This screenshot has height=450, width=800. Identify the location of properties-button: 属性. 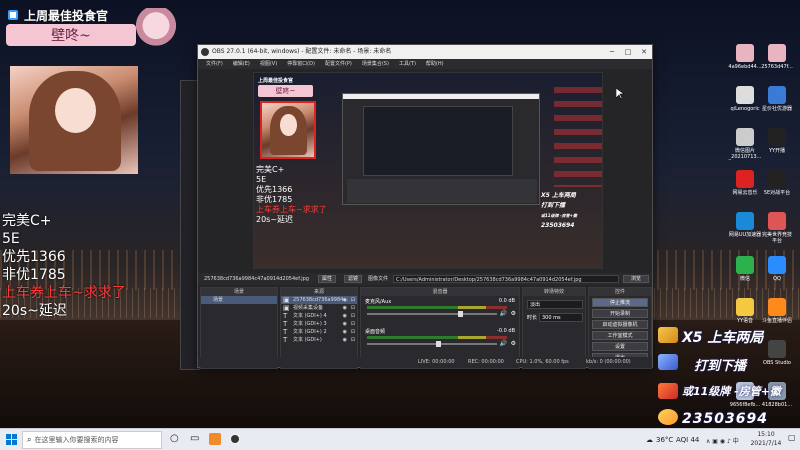
(327, 279).